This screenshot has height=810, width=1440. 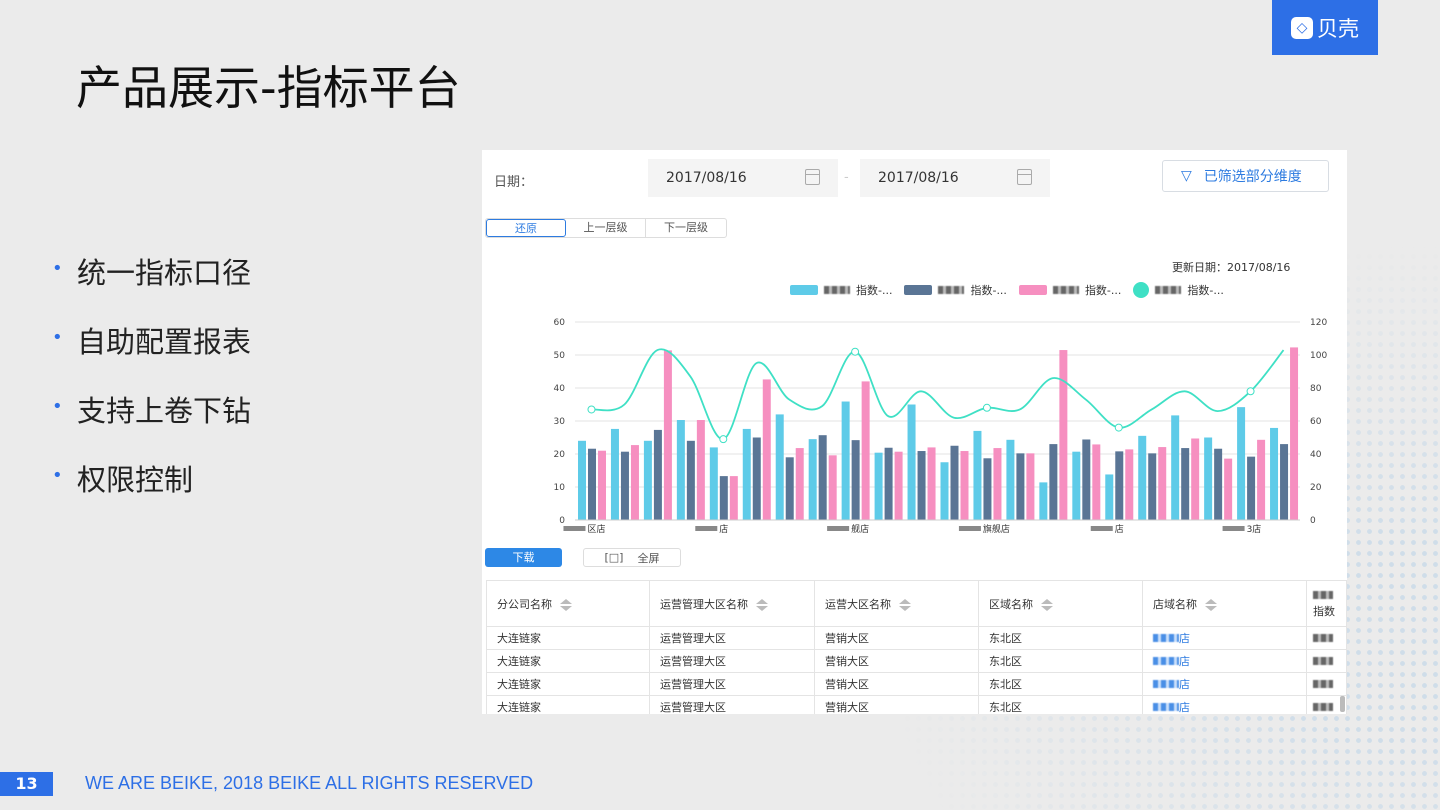 I want to click on table-cell: 营销大区, so click(x=896, y=661).